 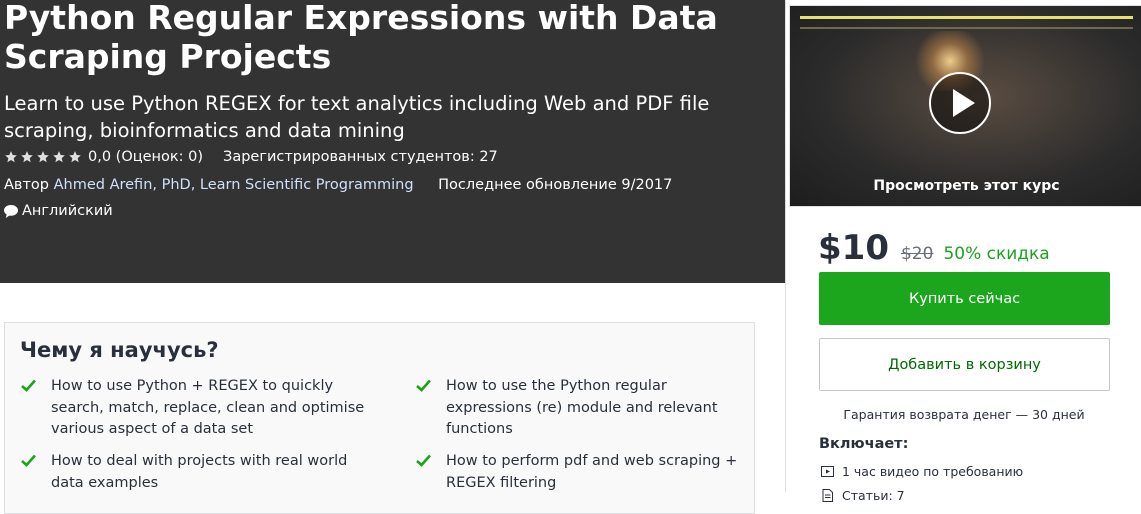 I want to click on includes-title: Включает:, so click(x=864, y=444).